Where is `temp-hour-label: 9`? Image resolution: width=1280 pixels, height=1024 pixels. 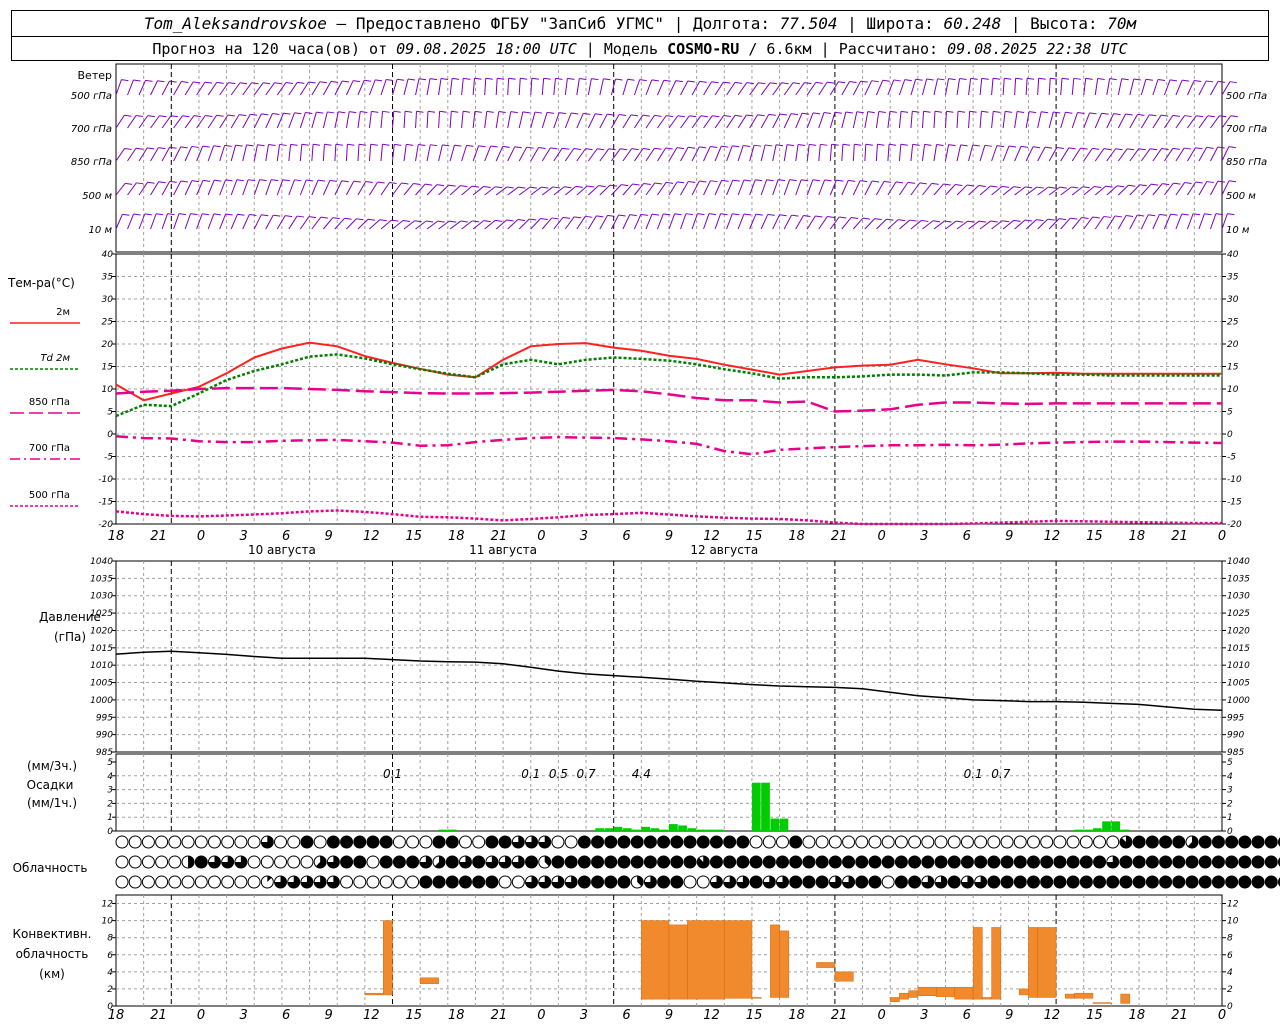
temp-hour-label: 9 is located at coordinates (1009, 536).